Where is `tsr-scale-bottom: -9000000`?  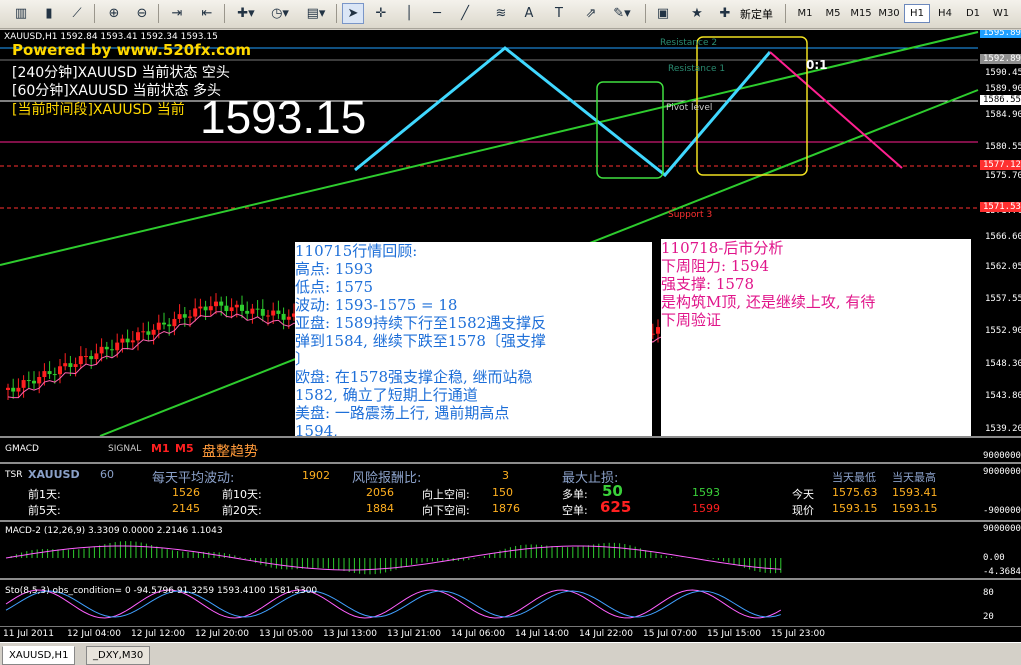
tsr-scale-bottom: -9000000 is located at coordinates (1002, 511).